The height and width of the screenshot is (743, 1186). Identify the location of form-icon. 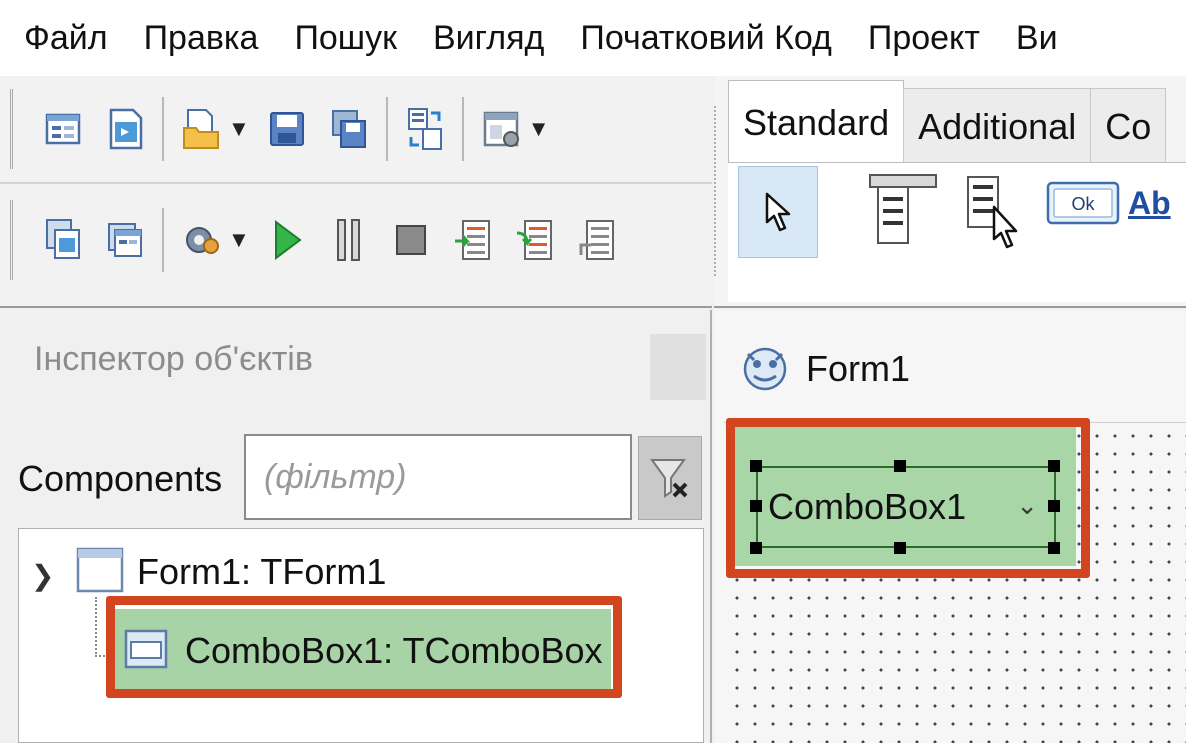
(100, 572).